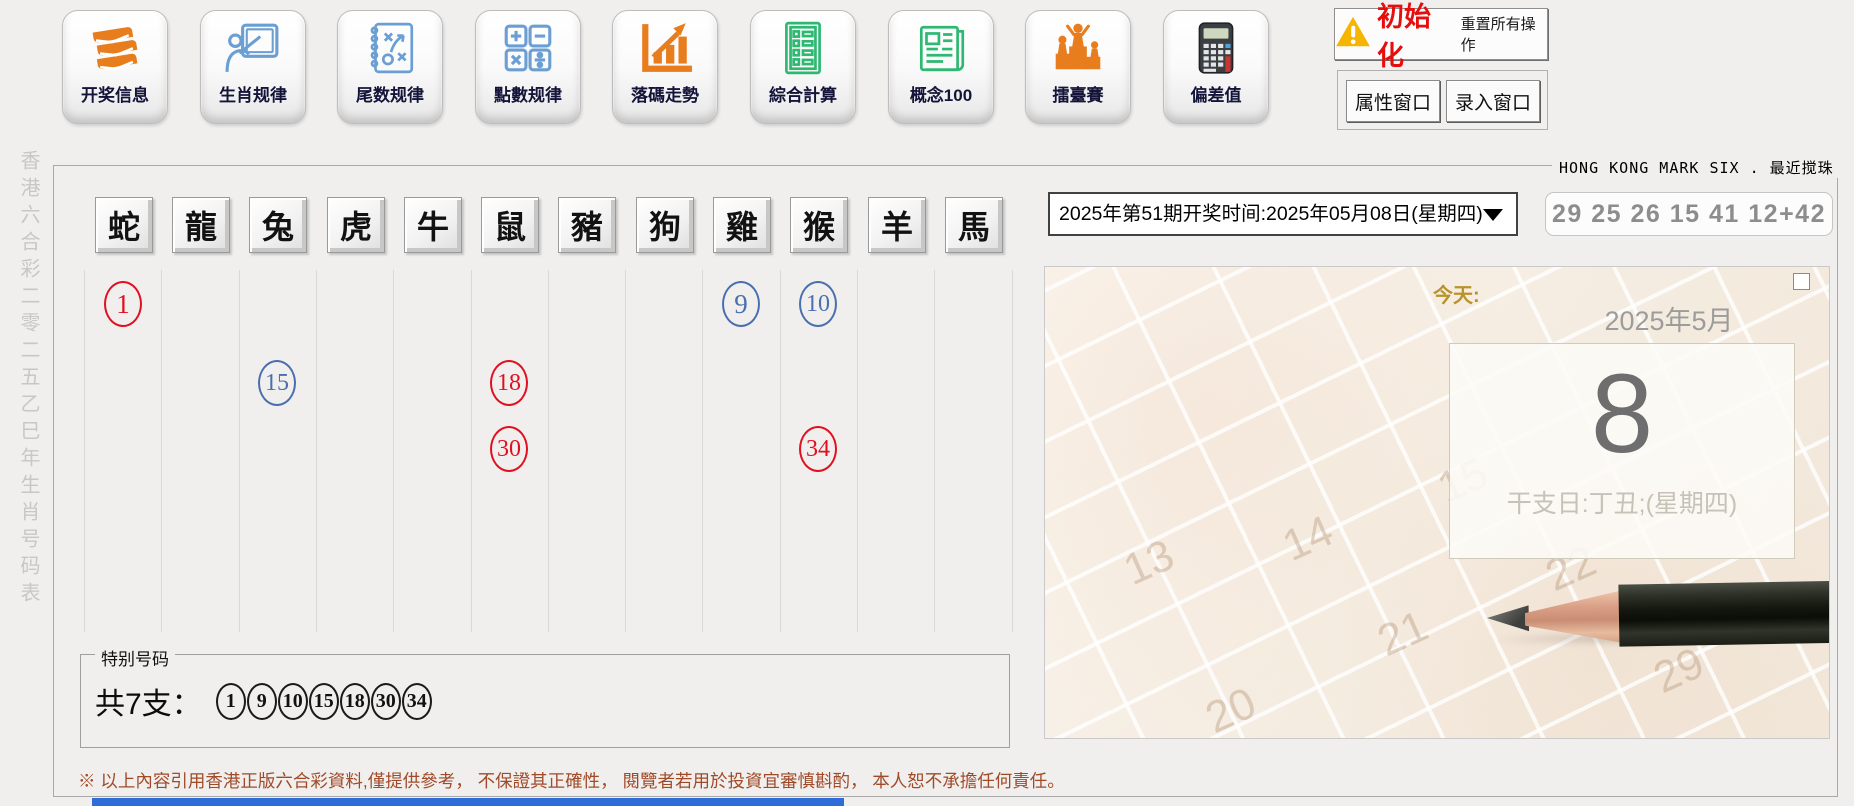  I want to click on special-number-30: 30, so click(385, 701).